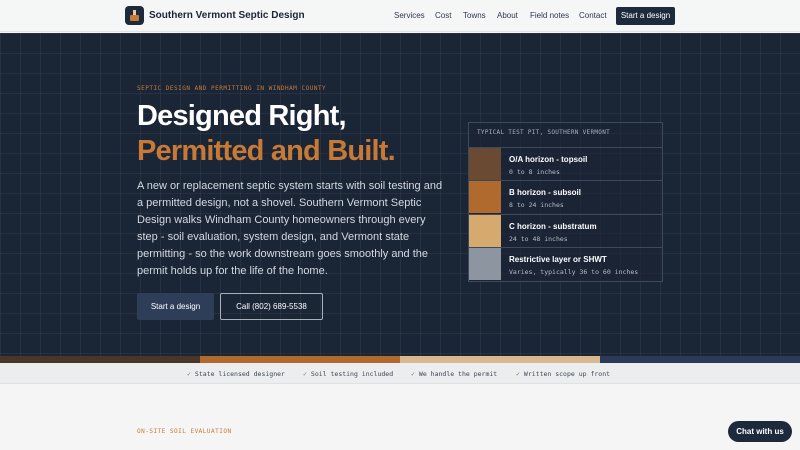  Describe the element at coordinates (563, 374) in the screenshot. I see `trust-item-scope: ✓ Written scope up front` at that location.